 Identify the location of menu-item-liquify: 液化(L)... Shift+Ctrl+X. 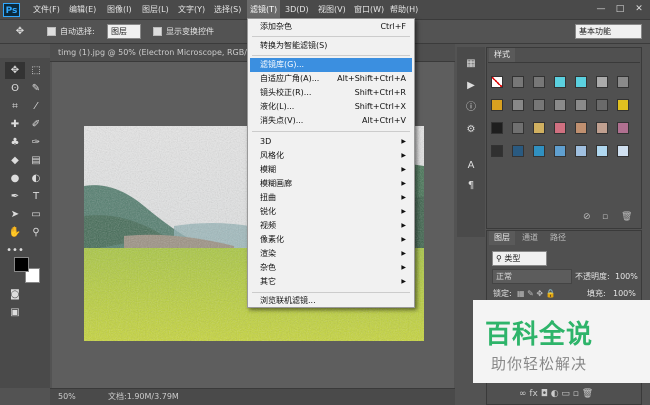
(331, 107).